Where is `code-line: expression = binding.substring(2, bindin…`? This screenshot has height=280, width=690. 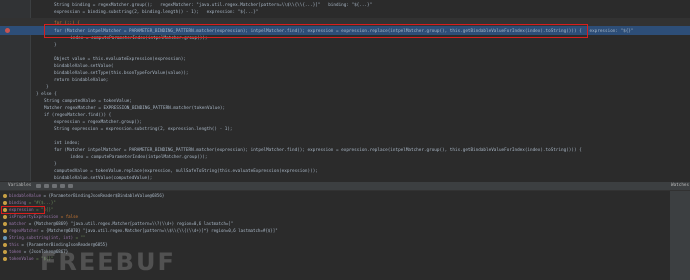
code-line: expression = binding.substring(2, bindin… is located at coordinates (156, 12).